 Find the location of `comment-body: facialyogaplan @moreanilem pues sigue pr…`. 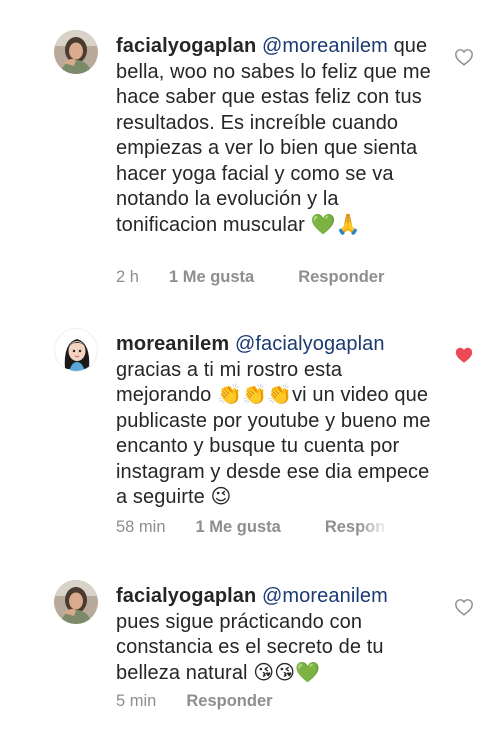

comment-body: facialyogaplan @moreanilem pues sigue pr… is located at coordinates (276, 635).